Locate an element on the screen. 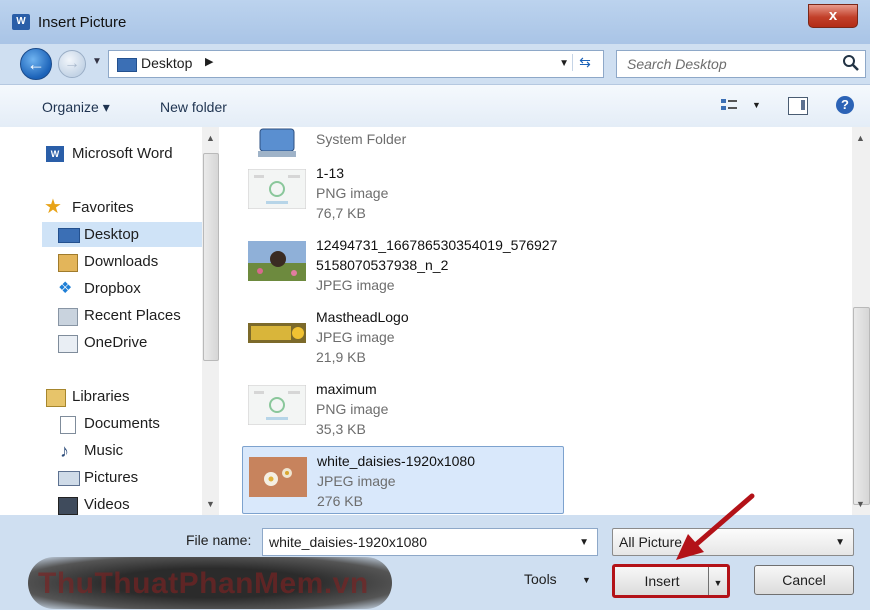 The width and height of the screenshot is (870, 610). nav-label: Desktop is located at coordinates (112, 234).